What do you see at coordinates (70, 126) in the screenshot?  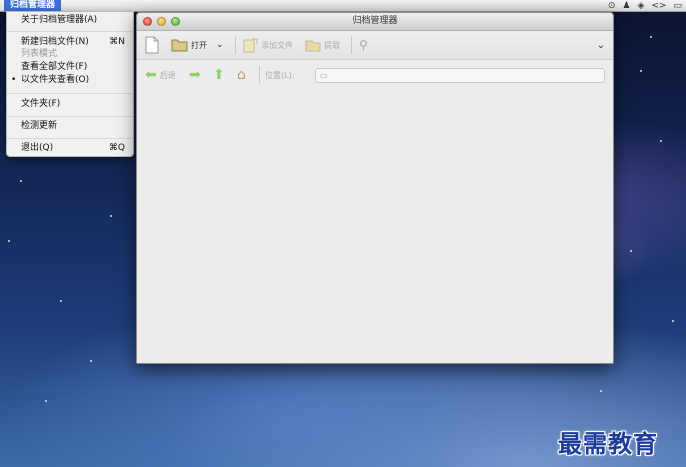 I see `menu-item-check-updates: 检测更新` at bounding box center [70, 126].